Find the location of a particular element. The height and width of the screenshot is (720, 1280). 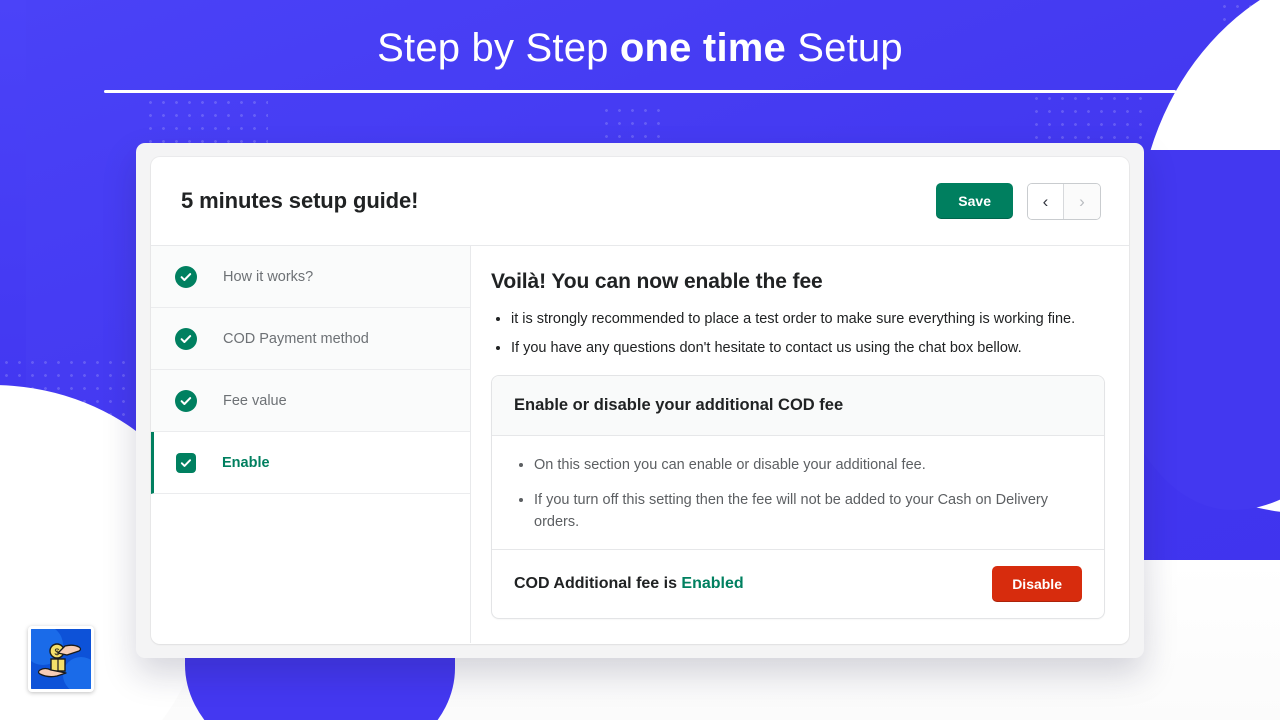

sidebar-item-how-it-works: How it works? is located at coordinates (310, 277).